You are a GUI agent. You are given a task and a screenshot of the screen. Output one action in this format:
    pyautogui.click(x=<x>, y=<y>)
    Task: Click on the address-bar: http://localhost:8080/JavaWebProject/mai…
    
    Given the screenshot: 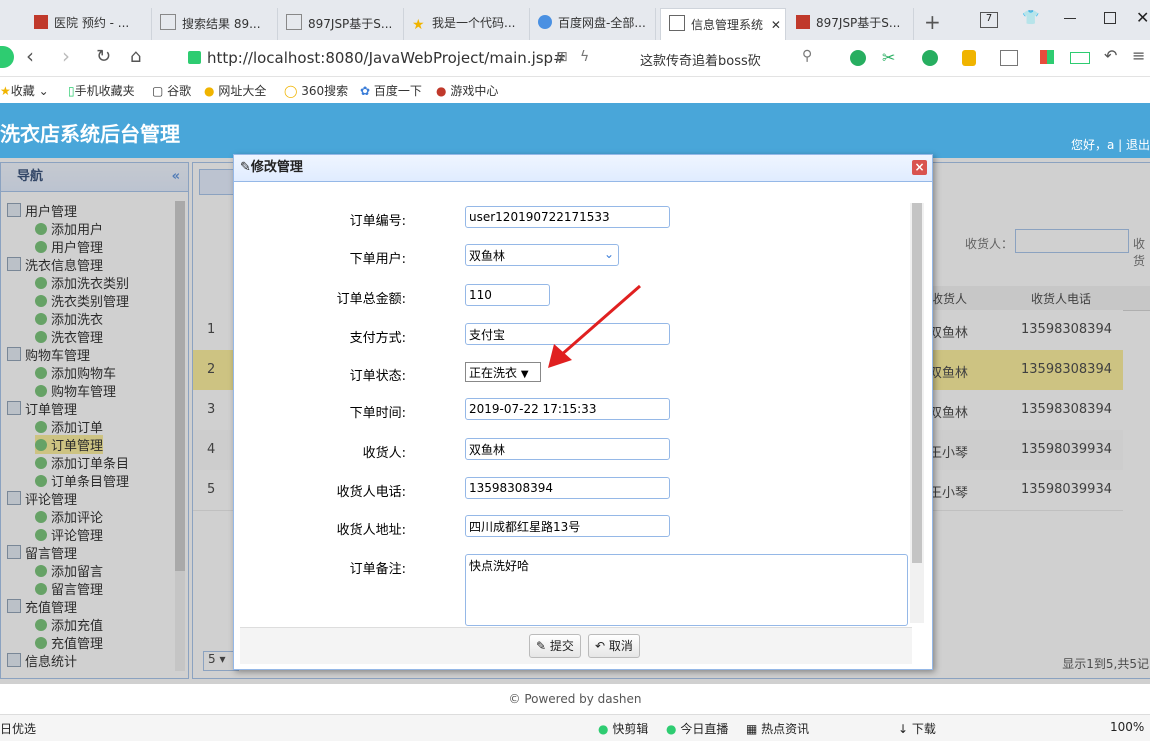 What is the action you would take?
    pyautogui.click(x=386, y=58)
    